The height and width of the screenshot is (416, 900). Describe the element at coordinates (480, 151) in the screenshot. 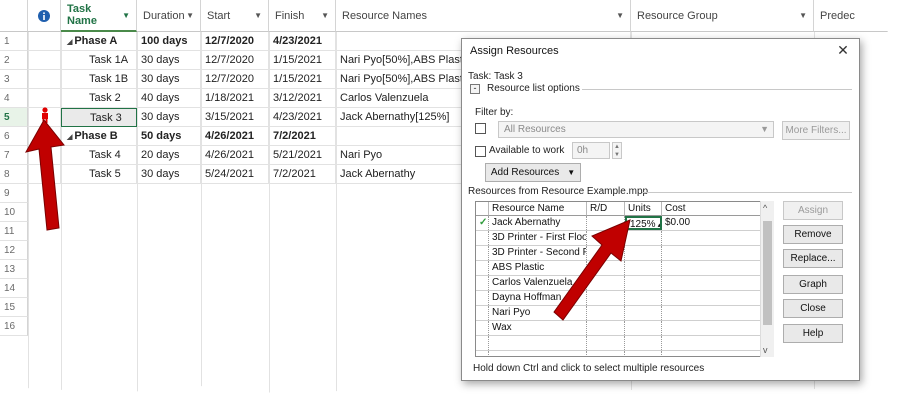

I see `available-to-work-checkbox` at that location.